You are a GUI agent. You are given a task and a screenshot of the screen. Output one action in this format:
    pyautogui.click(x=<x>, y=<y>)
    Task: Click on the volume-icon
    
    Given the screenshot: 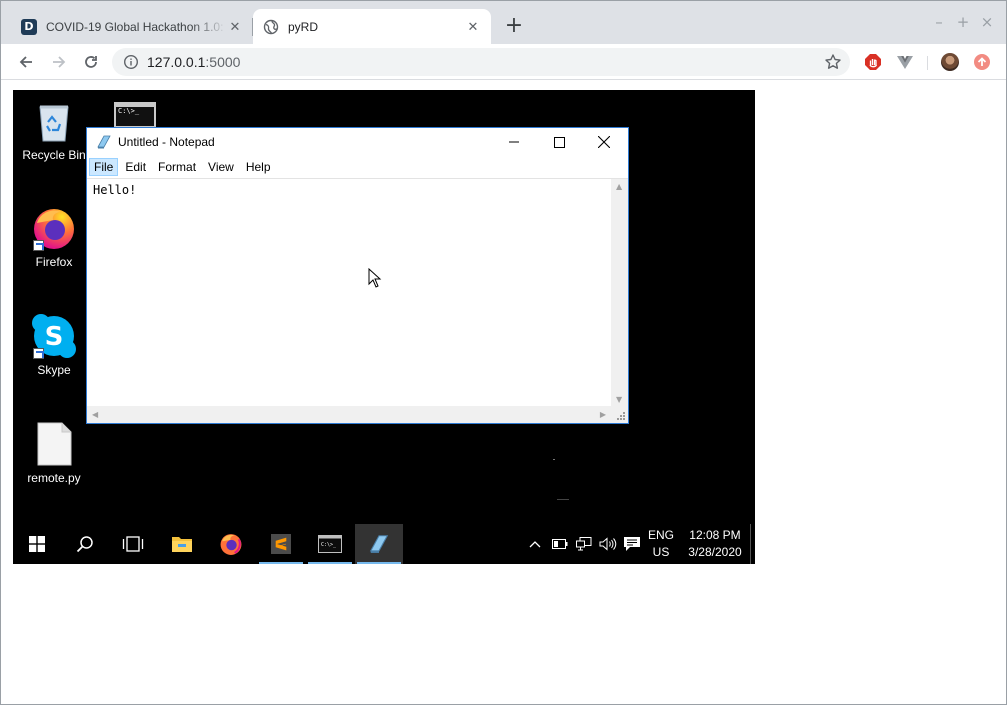 What is the action you would take?
    pyautogui.click(x=608, y=544)
    